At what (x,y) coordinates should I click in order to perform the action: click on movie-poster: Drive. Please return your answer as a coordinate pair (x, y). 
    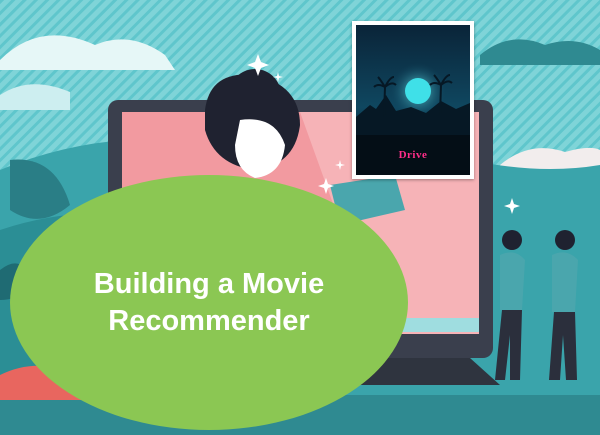
    Looking at the image, I should click on (413, 100).